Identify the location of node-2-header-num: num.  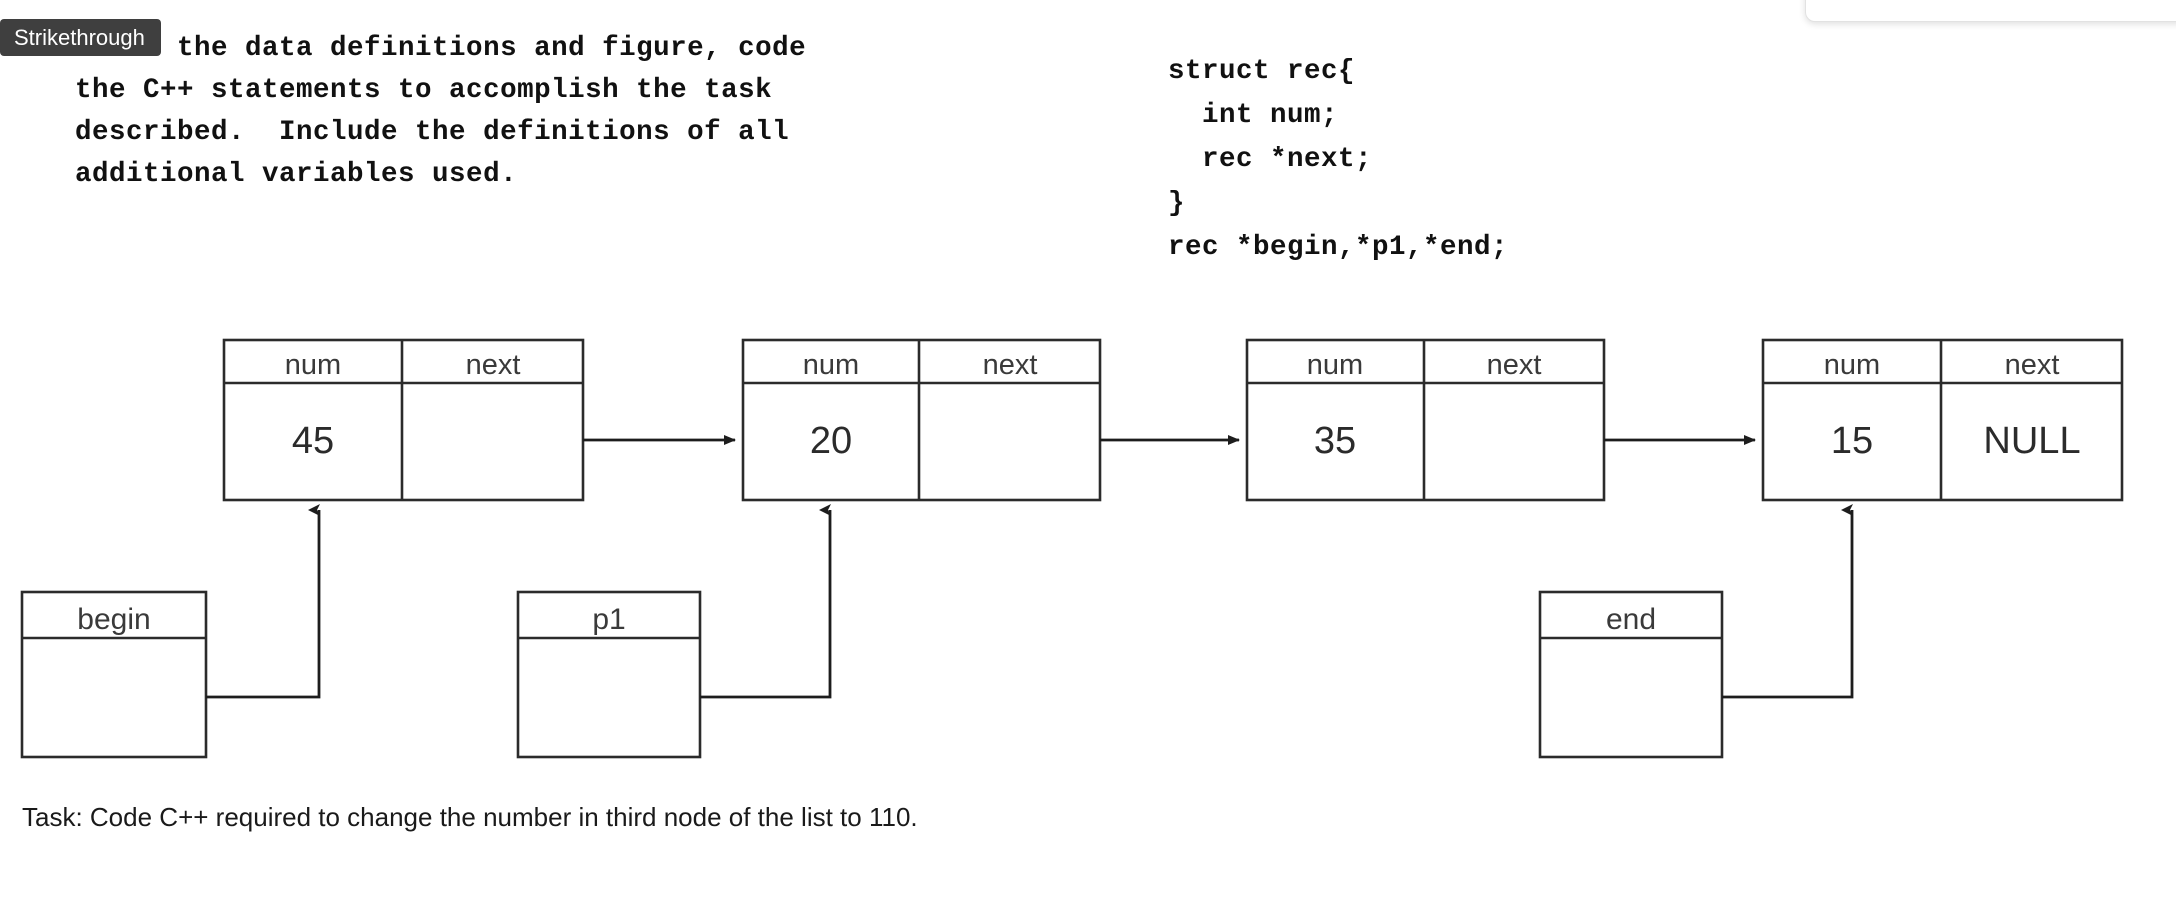
(831, 365).